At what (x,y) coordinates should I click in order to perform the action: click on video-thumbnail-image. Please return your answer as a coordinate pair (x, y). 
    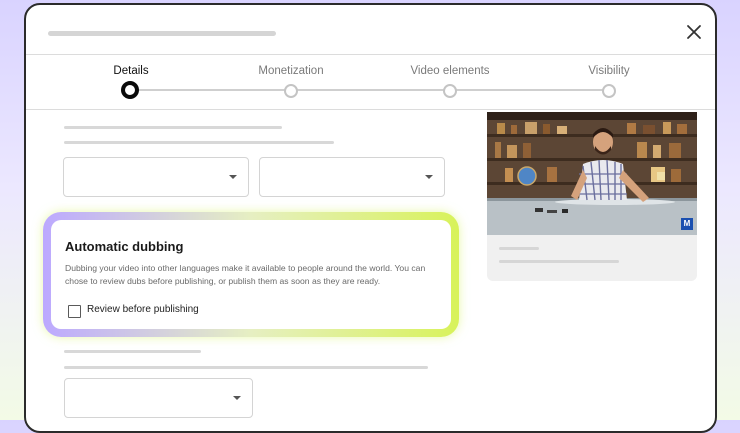
    Looking at the image, I should click on (592, 173).